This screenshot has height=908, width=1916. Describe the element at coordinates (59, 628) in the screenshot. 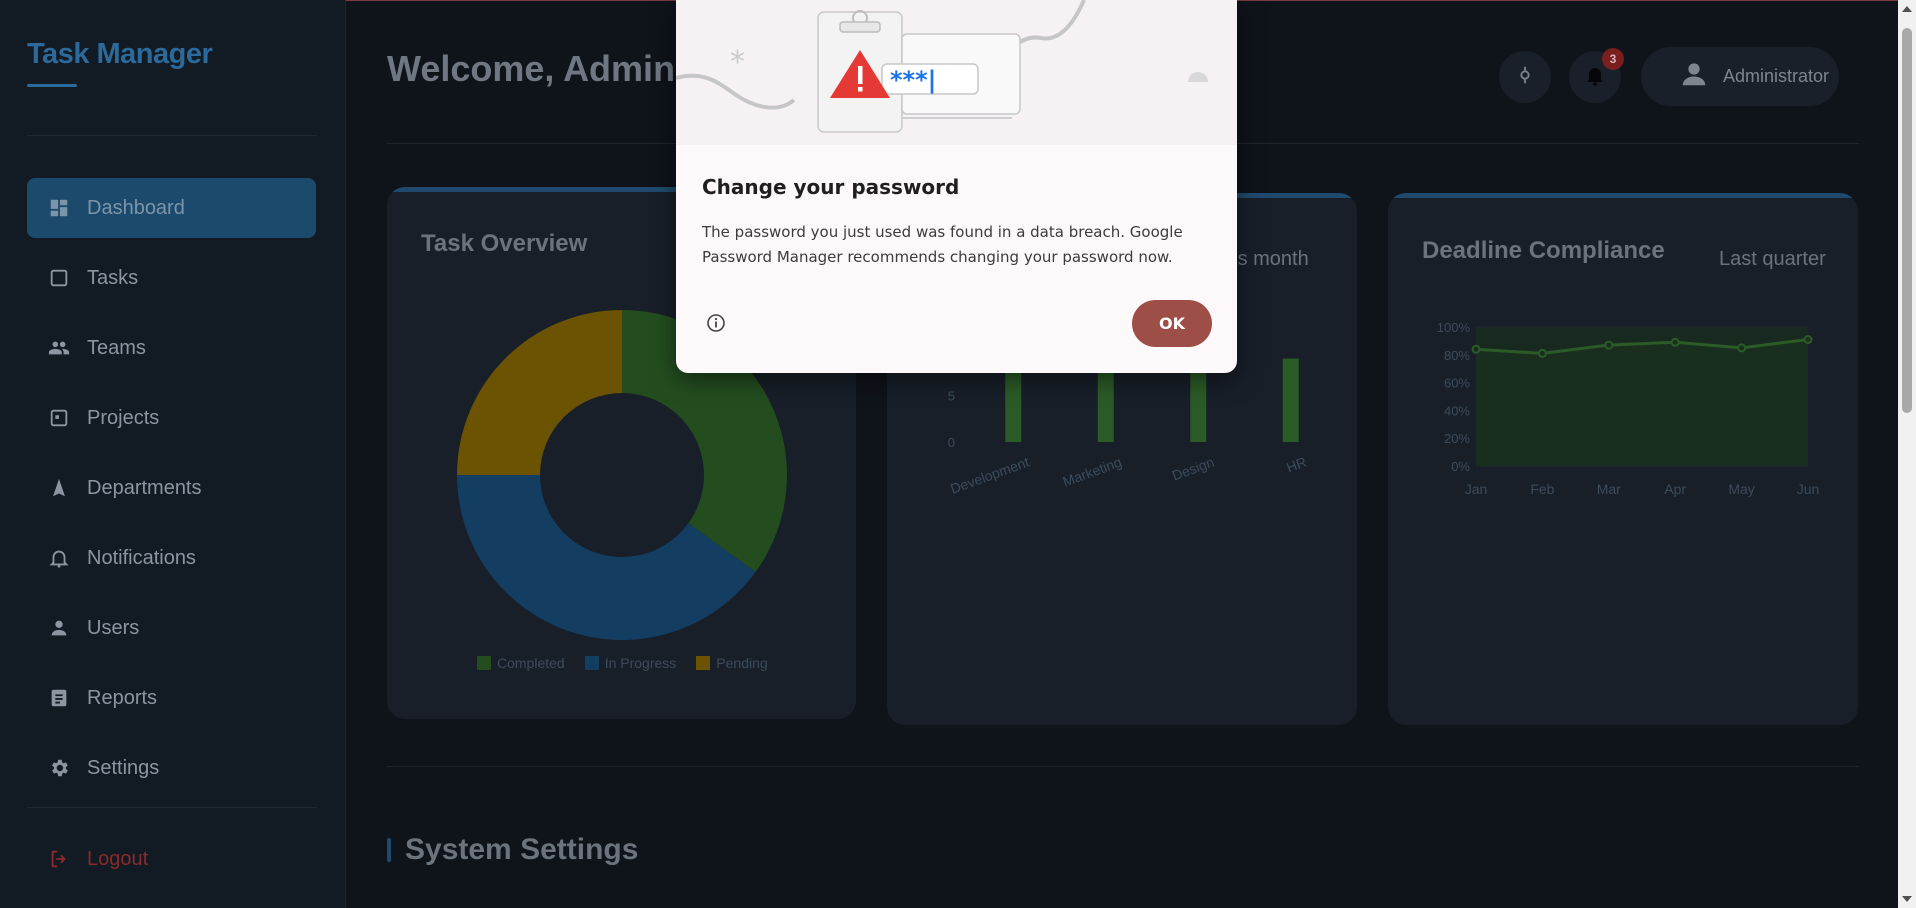

I see `user-icon` at that location.